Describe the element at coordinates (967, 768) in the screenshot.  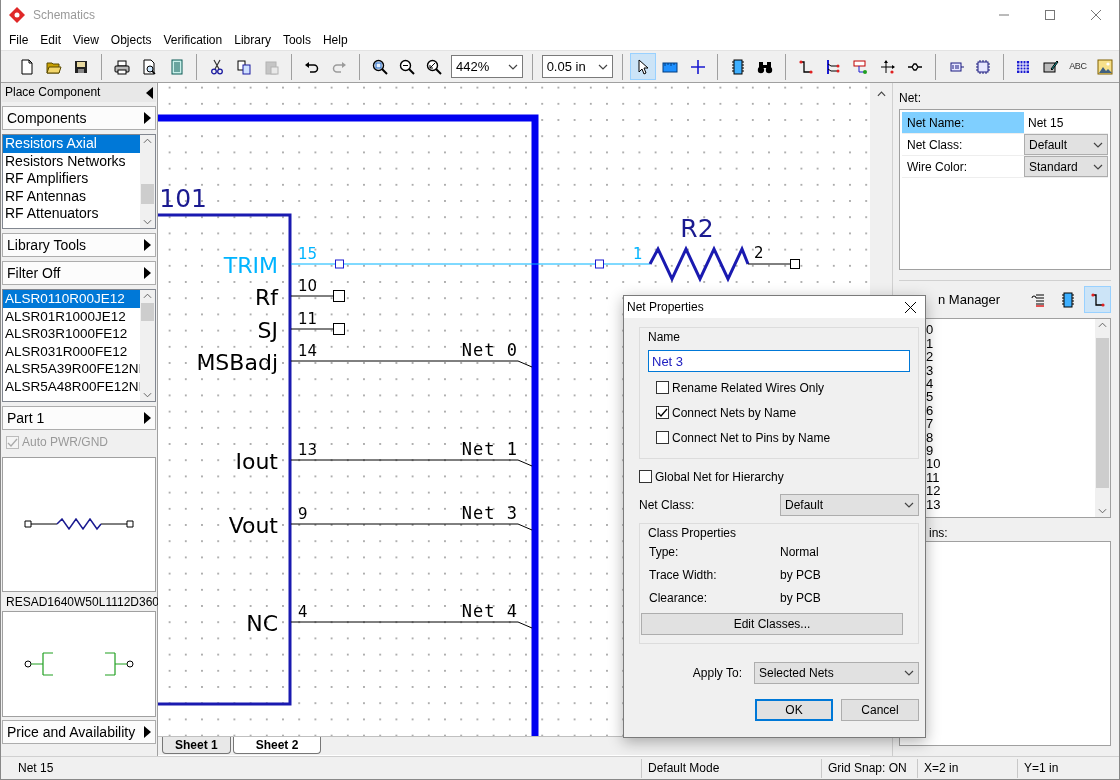
I see `status-text: X=2 in` at that location.